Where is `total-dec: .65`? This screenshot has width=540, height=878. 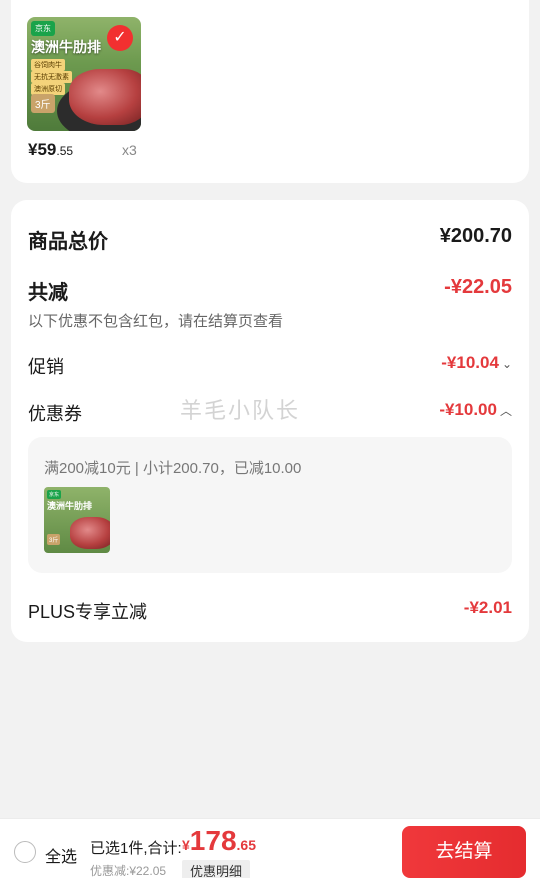 total-dec: .65 is located at coordinates (246, 845).